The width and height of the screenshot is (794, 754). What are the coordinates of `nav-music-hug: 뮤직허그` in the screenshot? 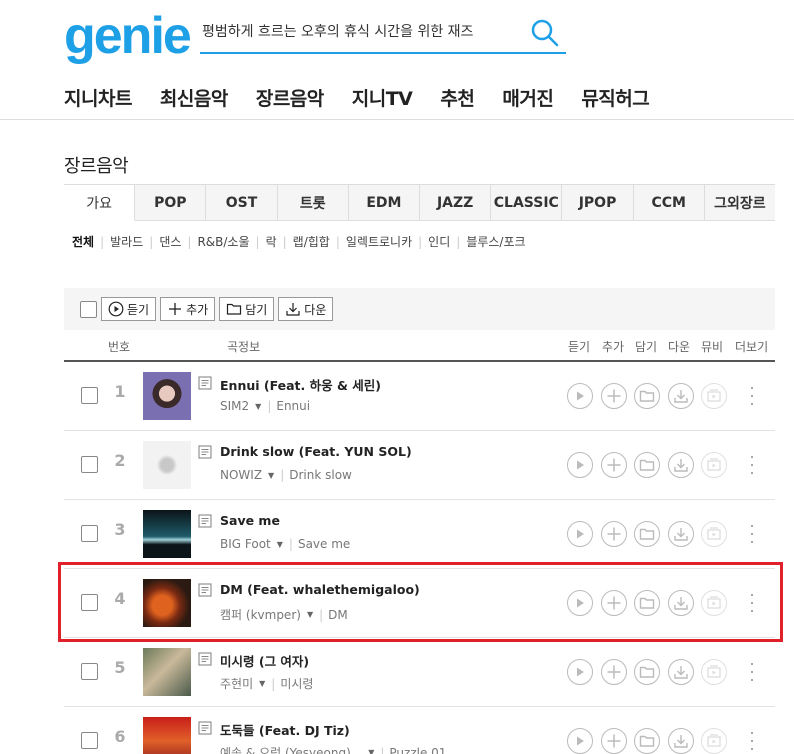 It's located at (615, 97).